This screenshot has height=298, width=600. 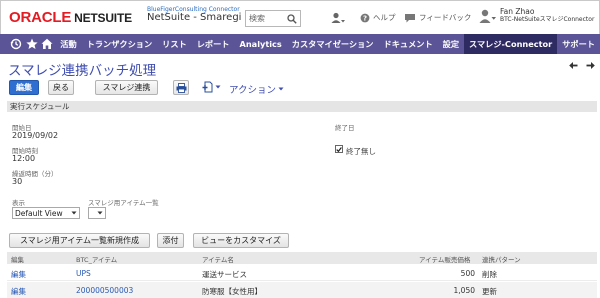 What do you see at coordinates (302, 273) in the screenshot?
I see `table-row: 編集 UPS 運送サービス 500 削除` at bounding box center [302, 273].